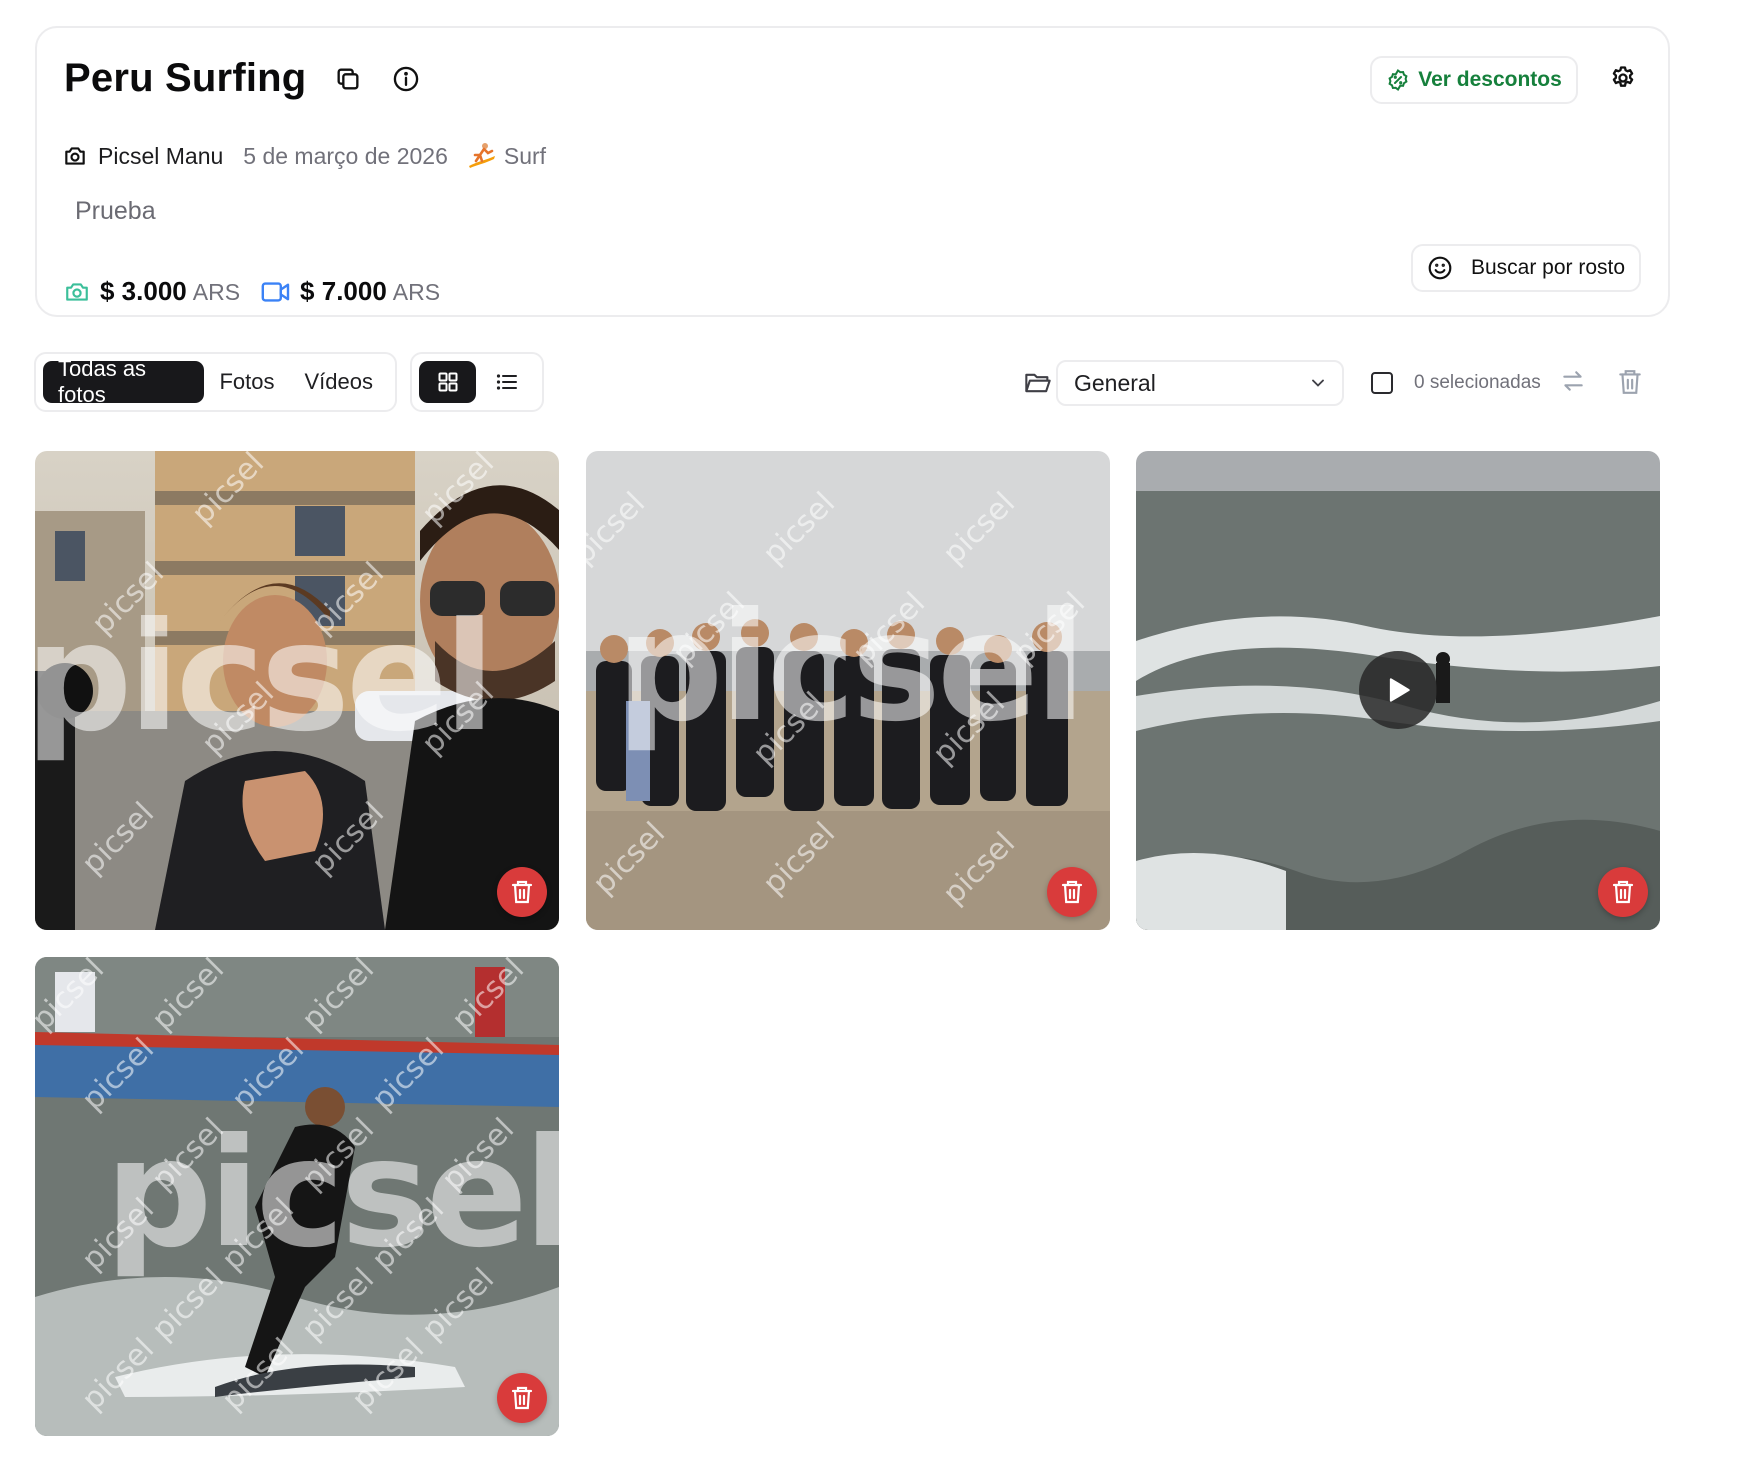  What do you see at coordinates (481, 155) in the screenshot?
I see `surfer-icon` at bounding box center [481, 155].